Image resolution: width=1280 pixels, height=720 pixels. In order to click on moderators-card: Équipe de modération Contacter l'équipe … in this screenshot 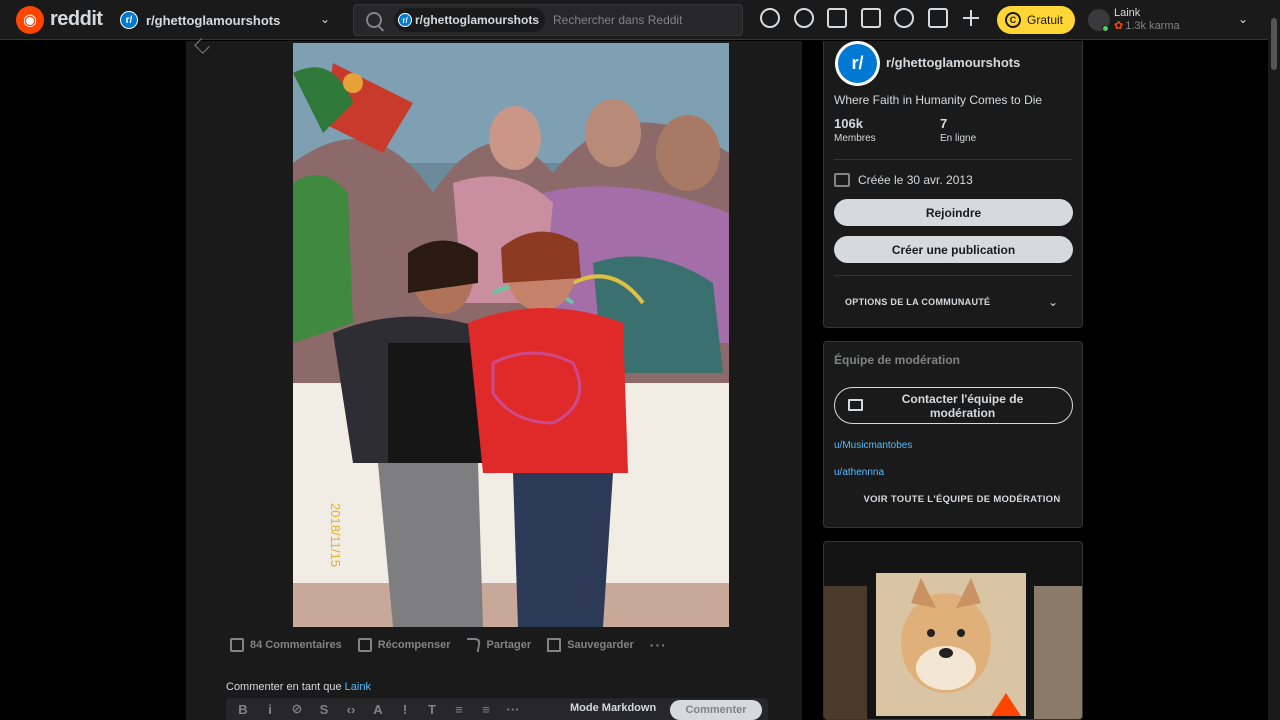, I will do `click(953, 434)`.